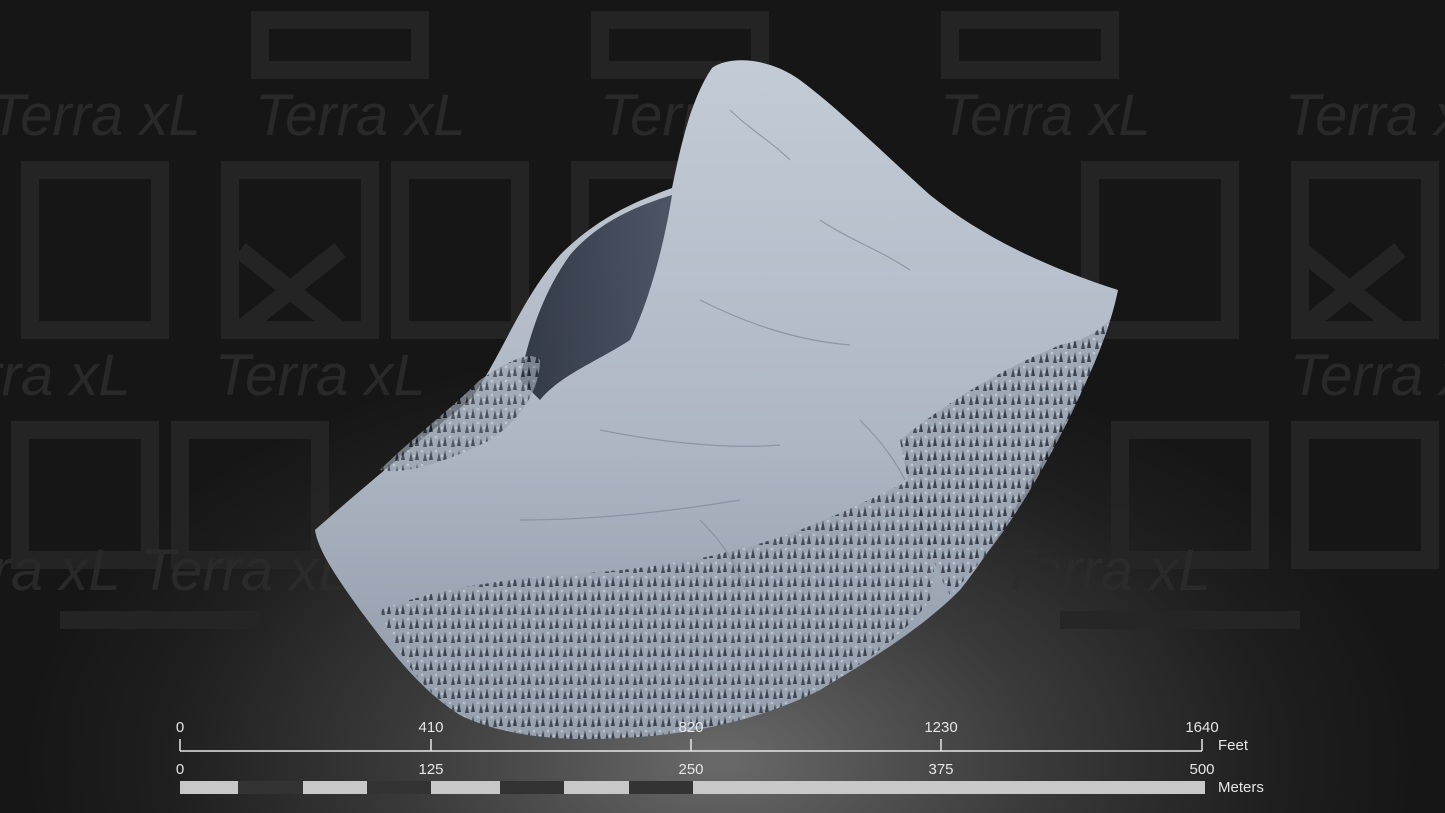  I want to click on feet-unit-label: Feet, so click(1233, 745).